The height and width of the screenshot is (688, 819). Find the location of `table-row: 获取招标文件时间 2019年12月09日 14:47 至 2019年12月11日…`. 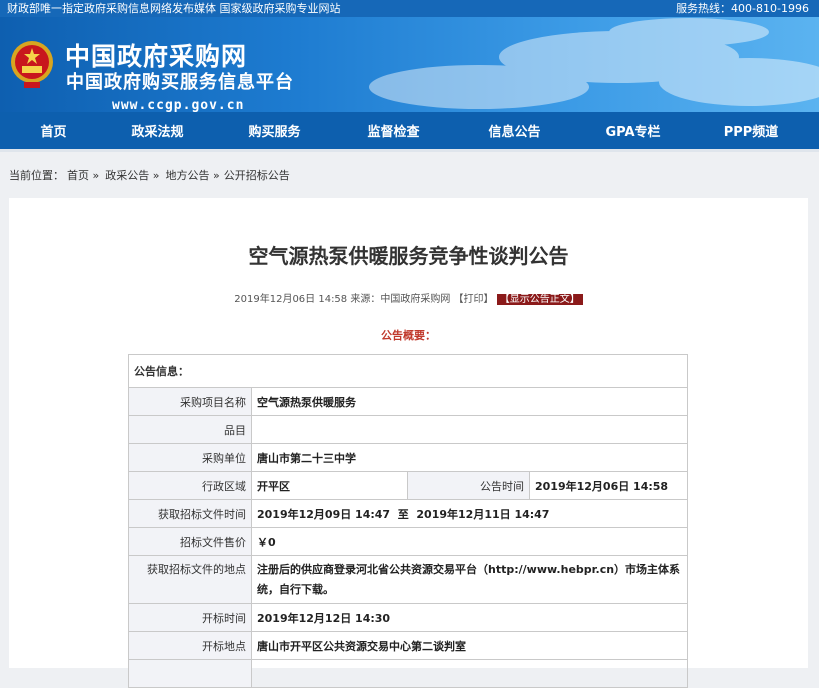

table-row: 获取招标文件时间 2019年12月09日 14:47 至 2019年12月11日… is located at coordinates (408, 513).